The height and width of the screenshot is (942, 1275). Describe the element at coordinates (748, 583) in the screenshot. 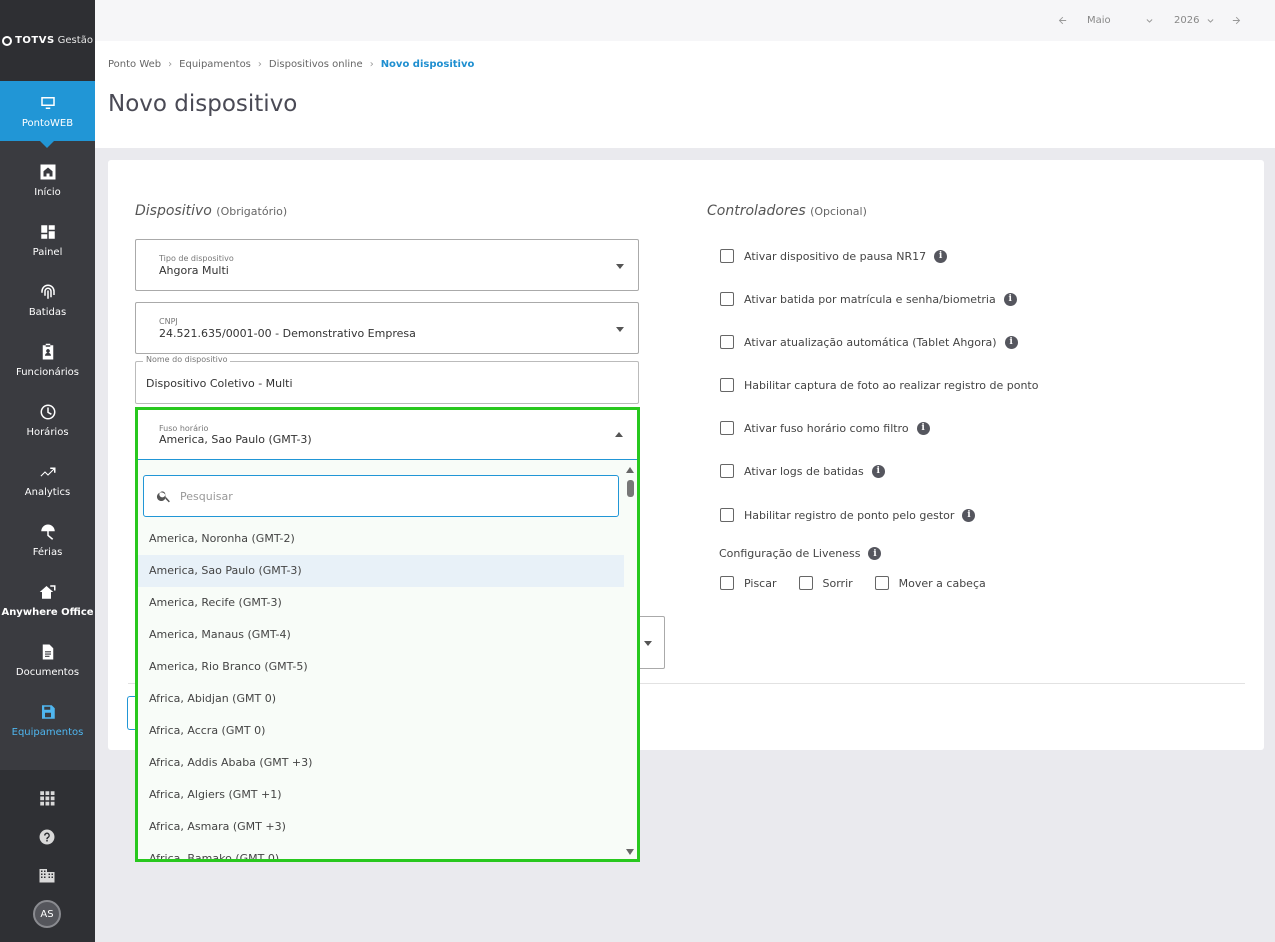

I see `liveness-option-piscar: Piscar` at that location.